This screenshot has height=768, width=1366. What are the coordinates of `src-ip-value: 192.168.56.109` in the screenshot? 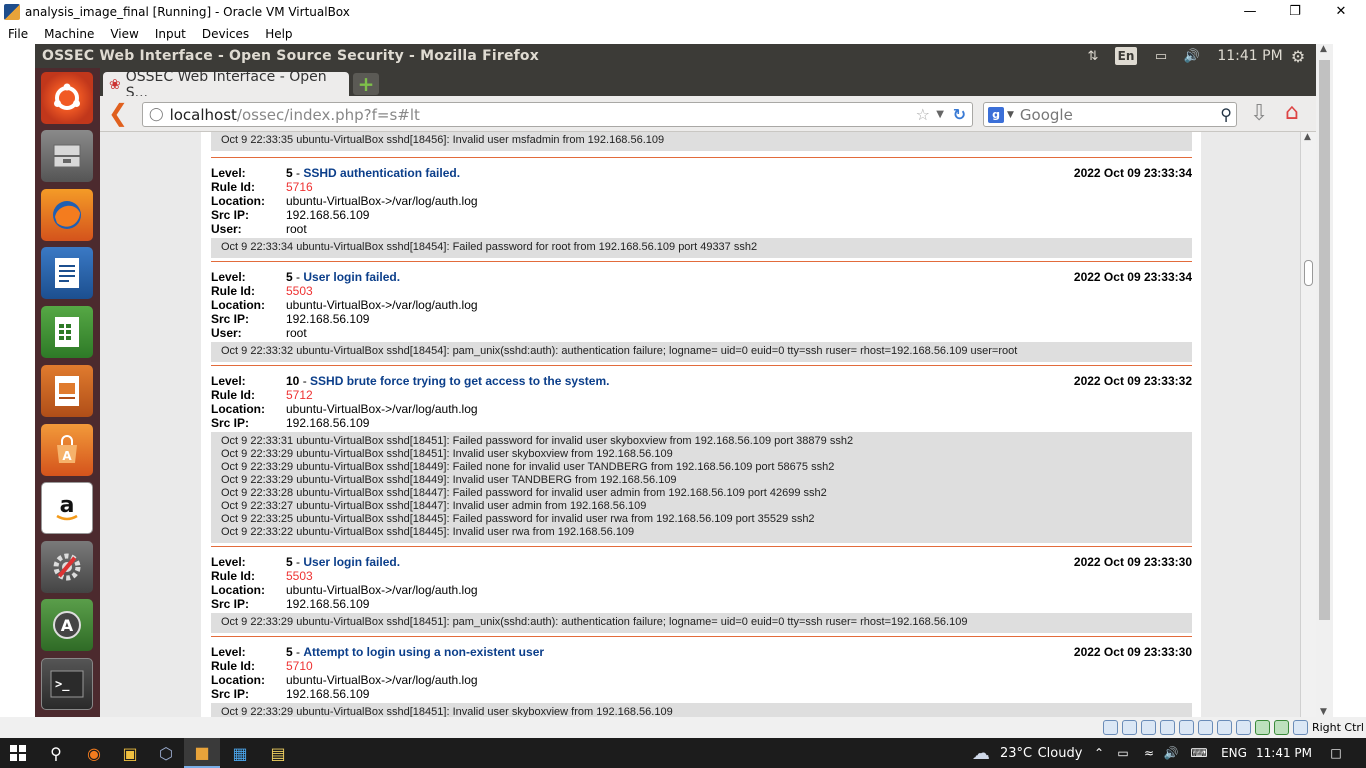 It's located at (328, 215).